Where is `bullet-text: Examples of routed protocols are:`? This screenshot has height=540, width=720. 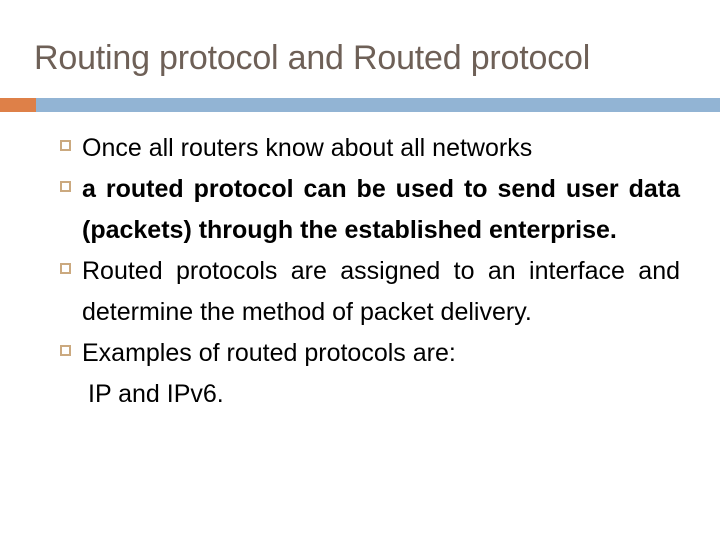 bullet-text: Examples of routed protocols are: is located at coordinates (269, 353).